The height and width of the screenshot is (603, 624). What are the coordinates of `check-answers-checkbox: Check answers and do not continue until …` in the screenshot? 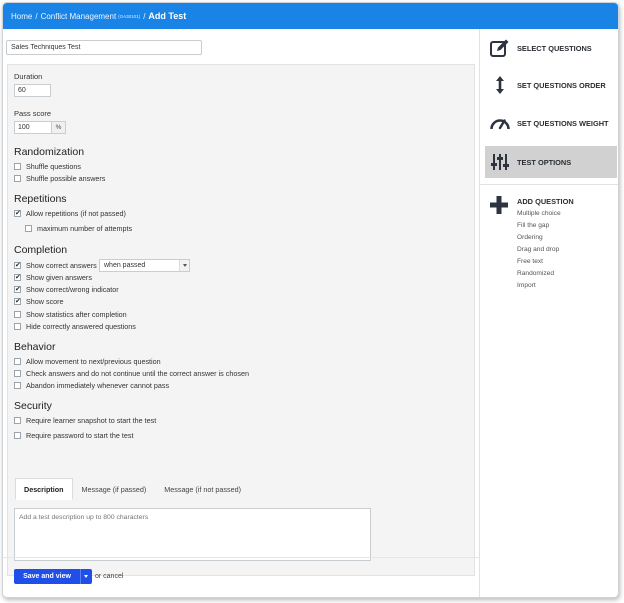 It's located at (131, 373).